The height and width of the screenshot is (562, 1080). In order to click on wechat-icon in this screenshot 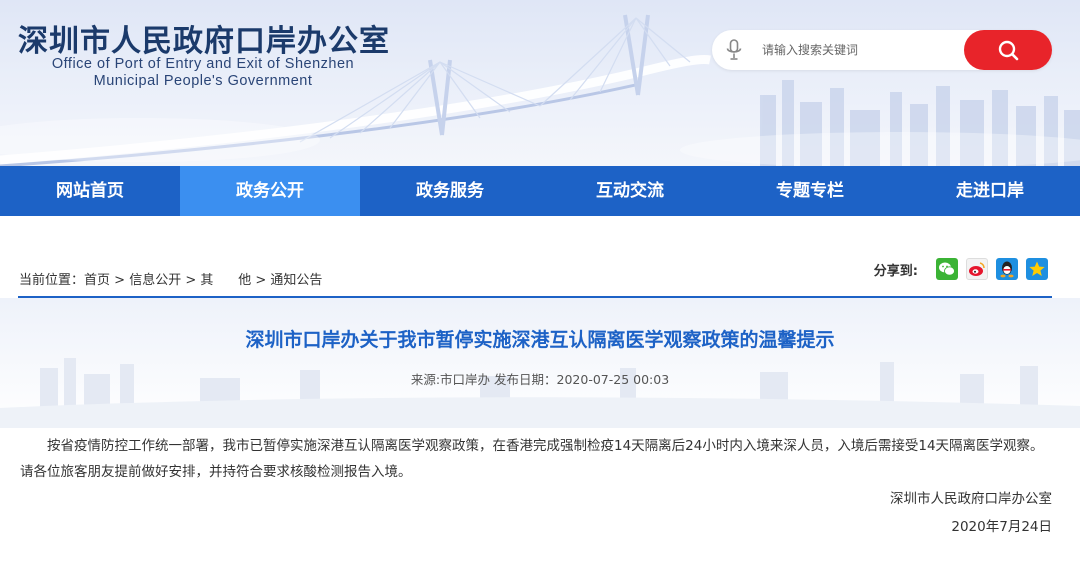, I will do `click(947, 269)`.